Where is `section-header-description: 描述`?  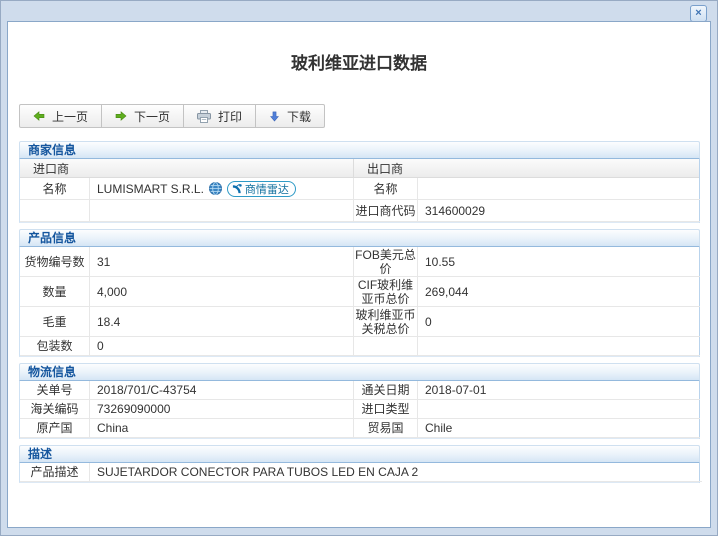
section-header-description: 描述 is located at coordinates (359, 454).